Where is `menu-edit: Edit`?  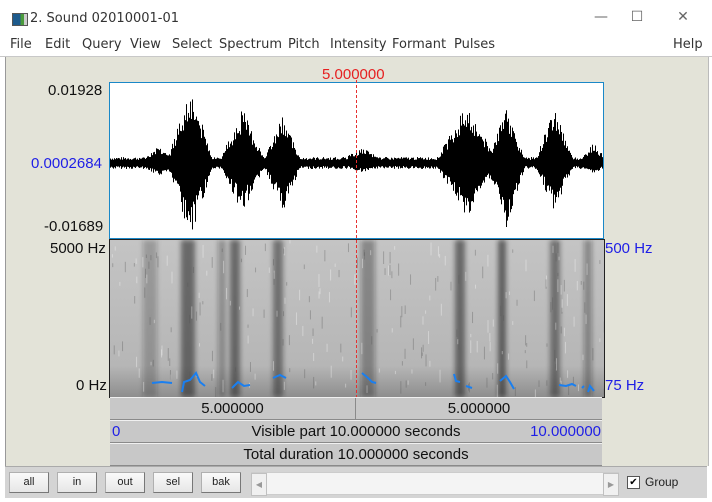
menu-edit: Edit is located at coordinates (57, 44).